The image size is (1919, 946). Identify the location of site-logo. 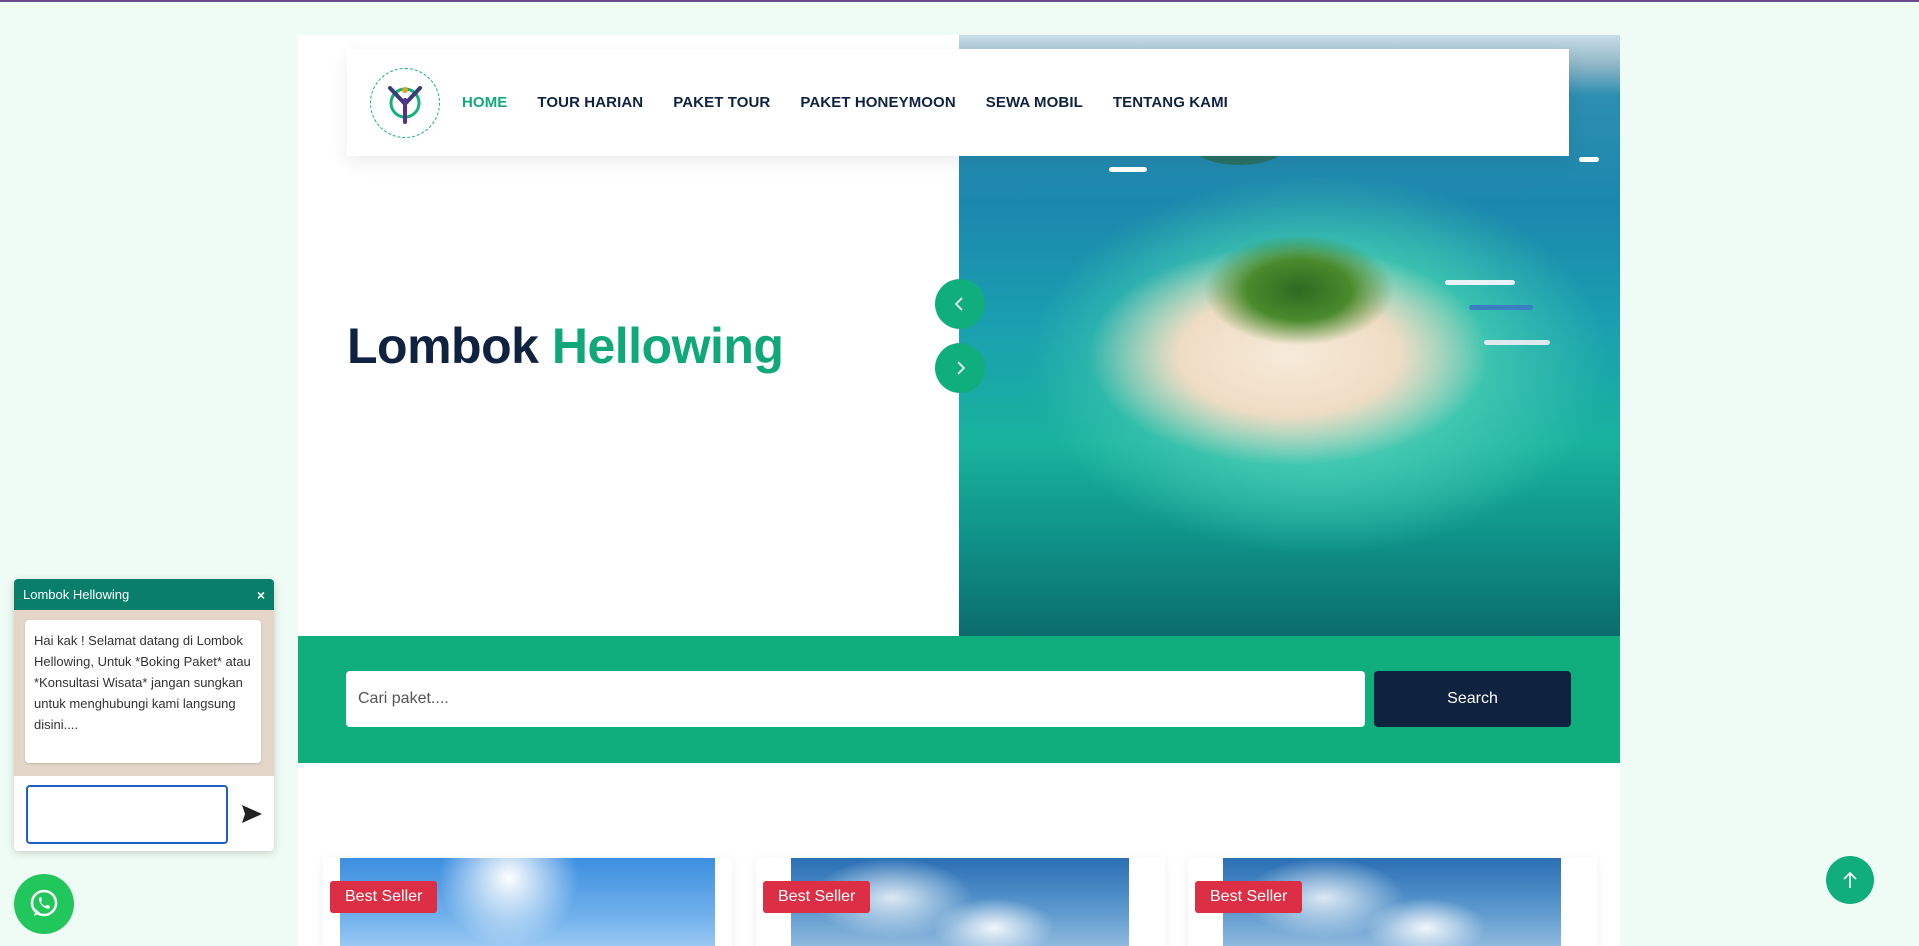
(405, 103).